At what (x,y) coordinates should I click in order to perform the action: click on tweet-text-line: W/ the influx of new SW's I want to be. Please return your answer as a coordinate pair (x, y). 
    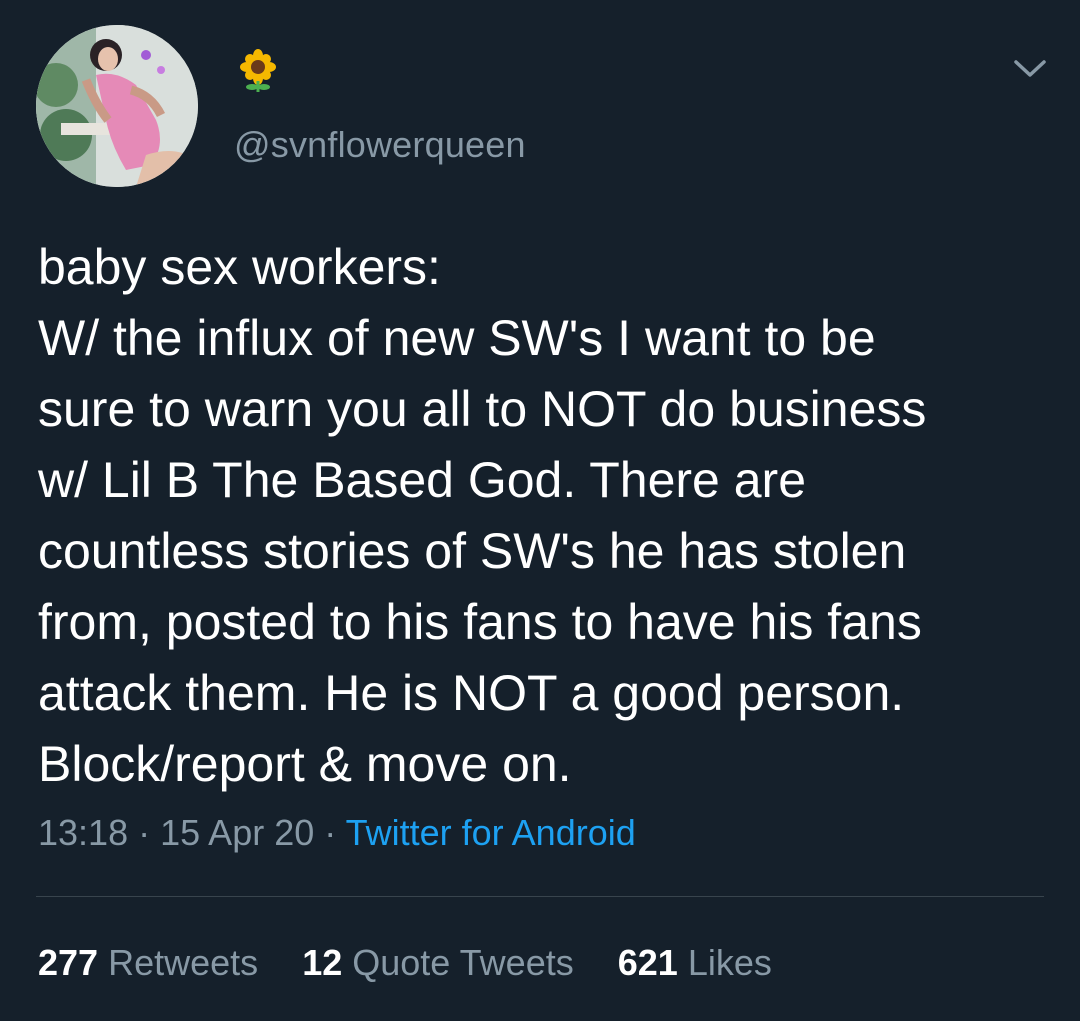
    Looking at the image, I should click on (457, 338).